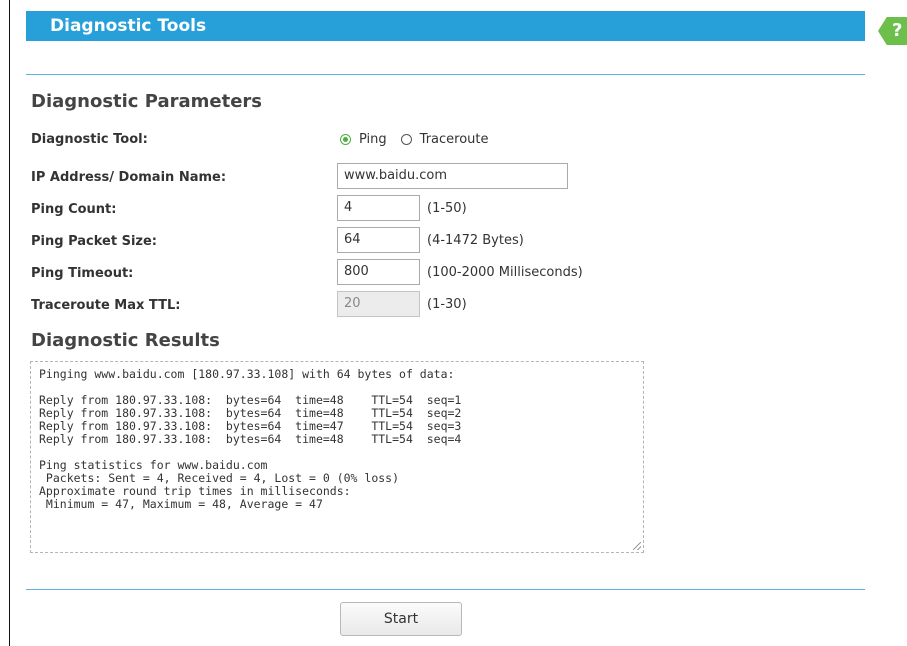 The width and height of the screenshot is (907, 646). Describe the element at coordinates (94, 241) in the screenshot. I see `packet-size-label: Ping Packet Size:` at that location.